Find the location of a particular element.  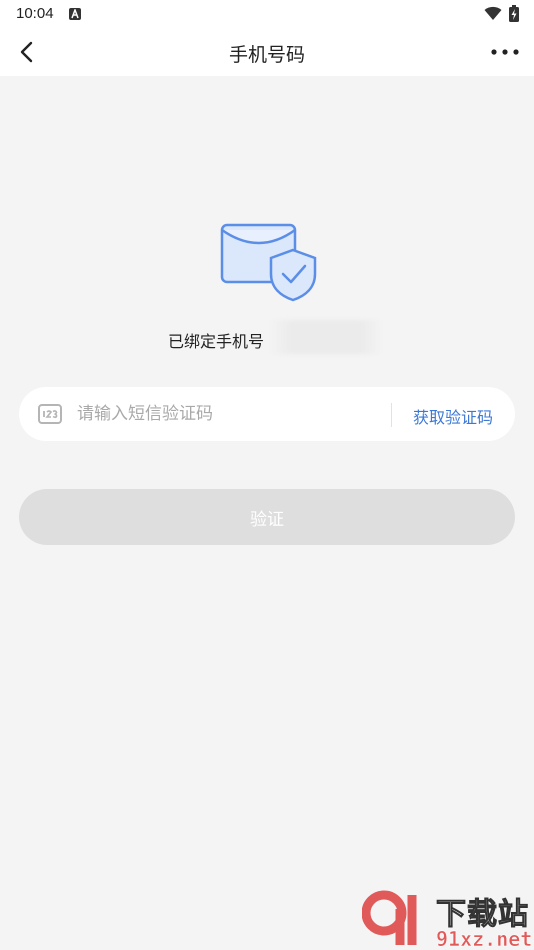

field-divider is located at coordinates (391, 415).